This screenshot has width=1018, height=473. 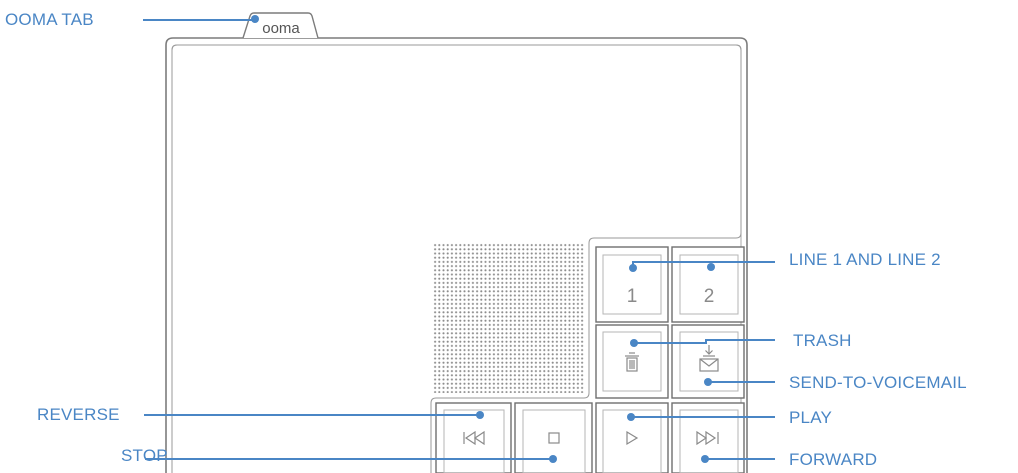 I want to click on callout-forward: FORWARD, so click(x=833, y=459).